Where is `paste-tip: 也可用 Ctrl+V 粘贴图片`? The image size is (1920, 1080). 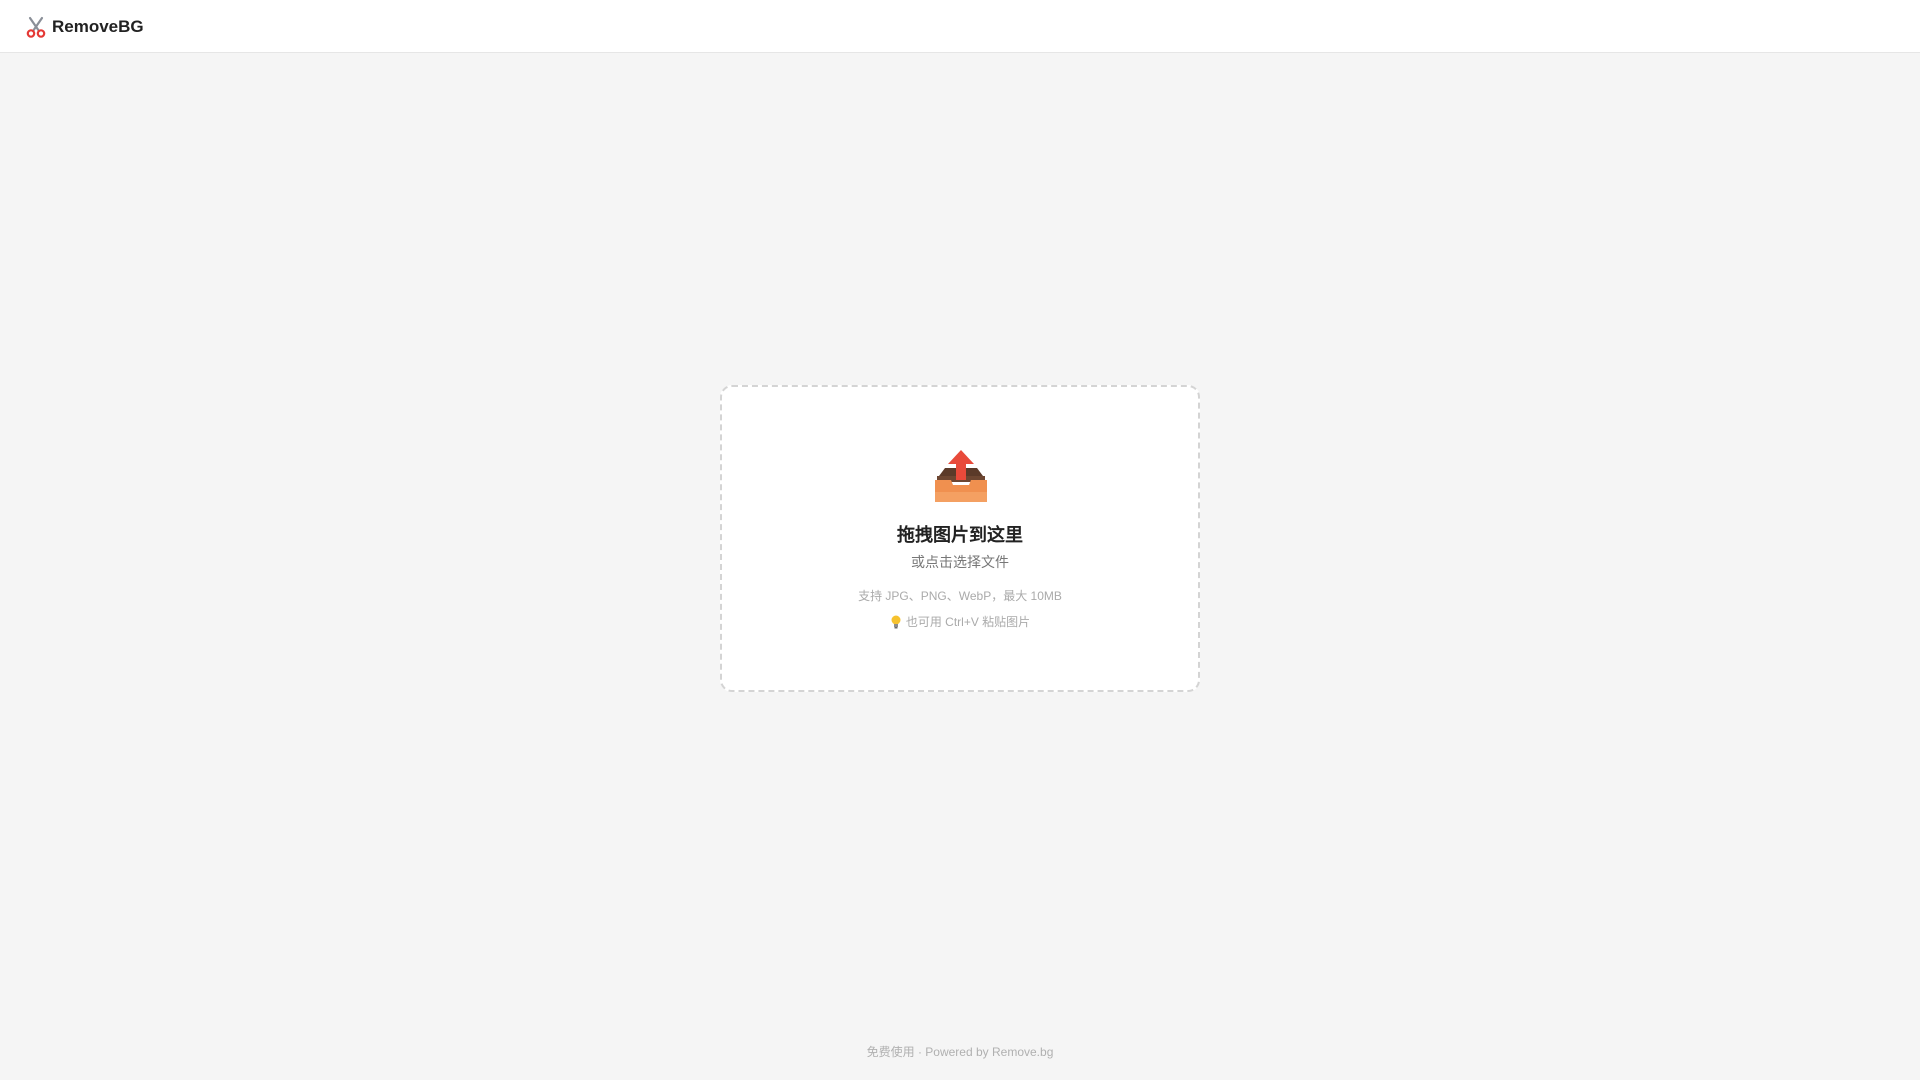
paste-tip: 也可用 Ctrl+V 粘贴图片 is located at coordinates (960, 621).